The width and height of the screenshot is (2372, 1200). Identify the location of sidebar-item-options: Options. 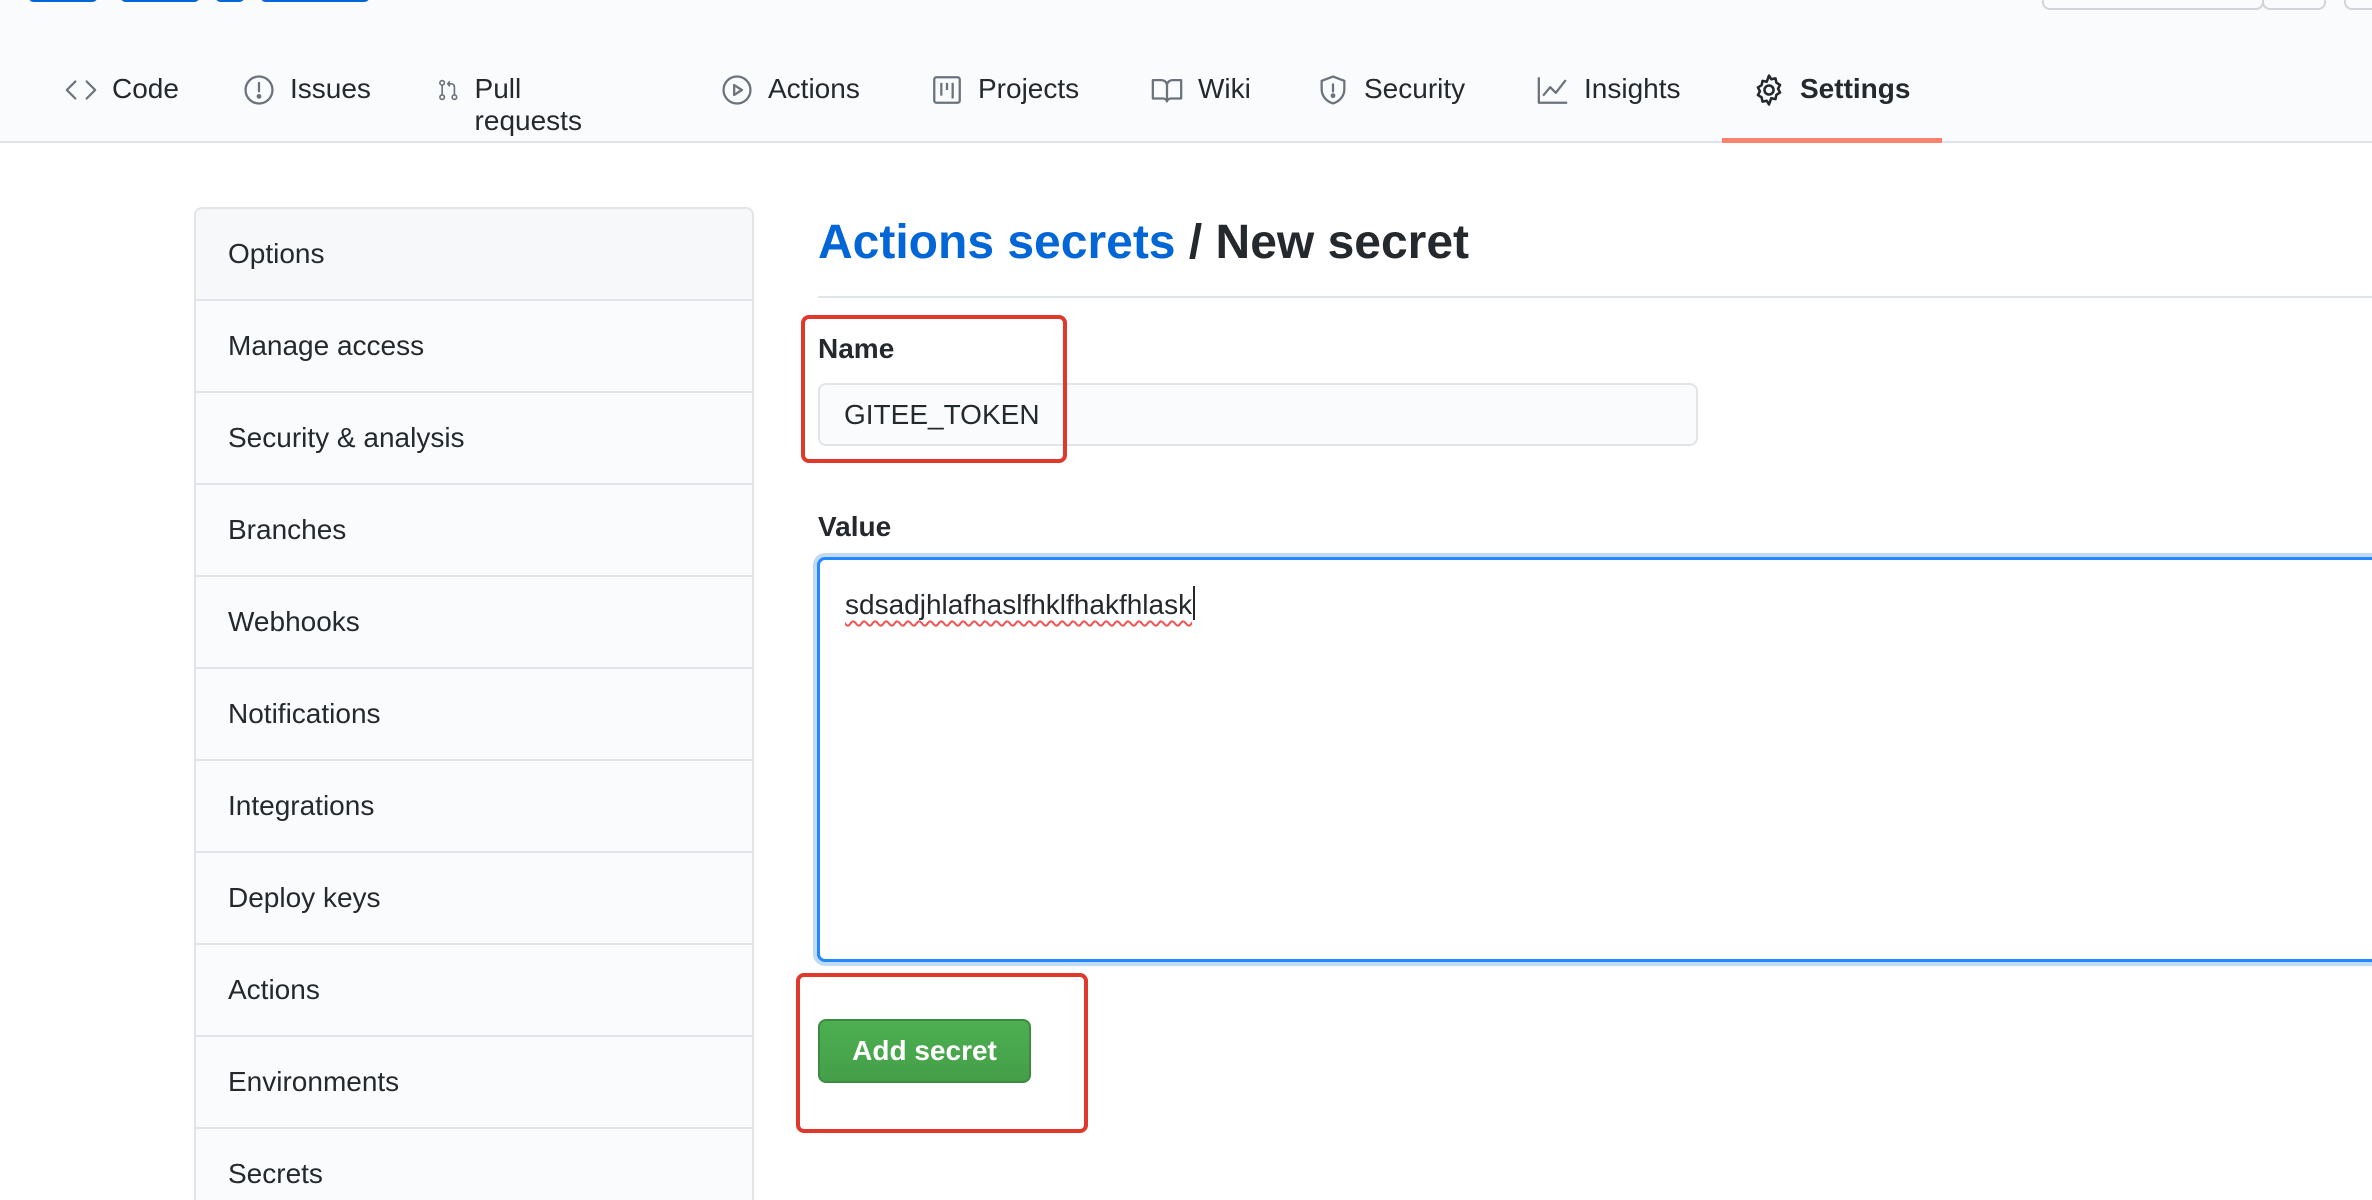
(474, 255).